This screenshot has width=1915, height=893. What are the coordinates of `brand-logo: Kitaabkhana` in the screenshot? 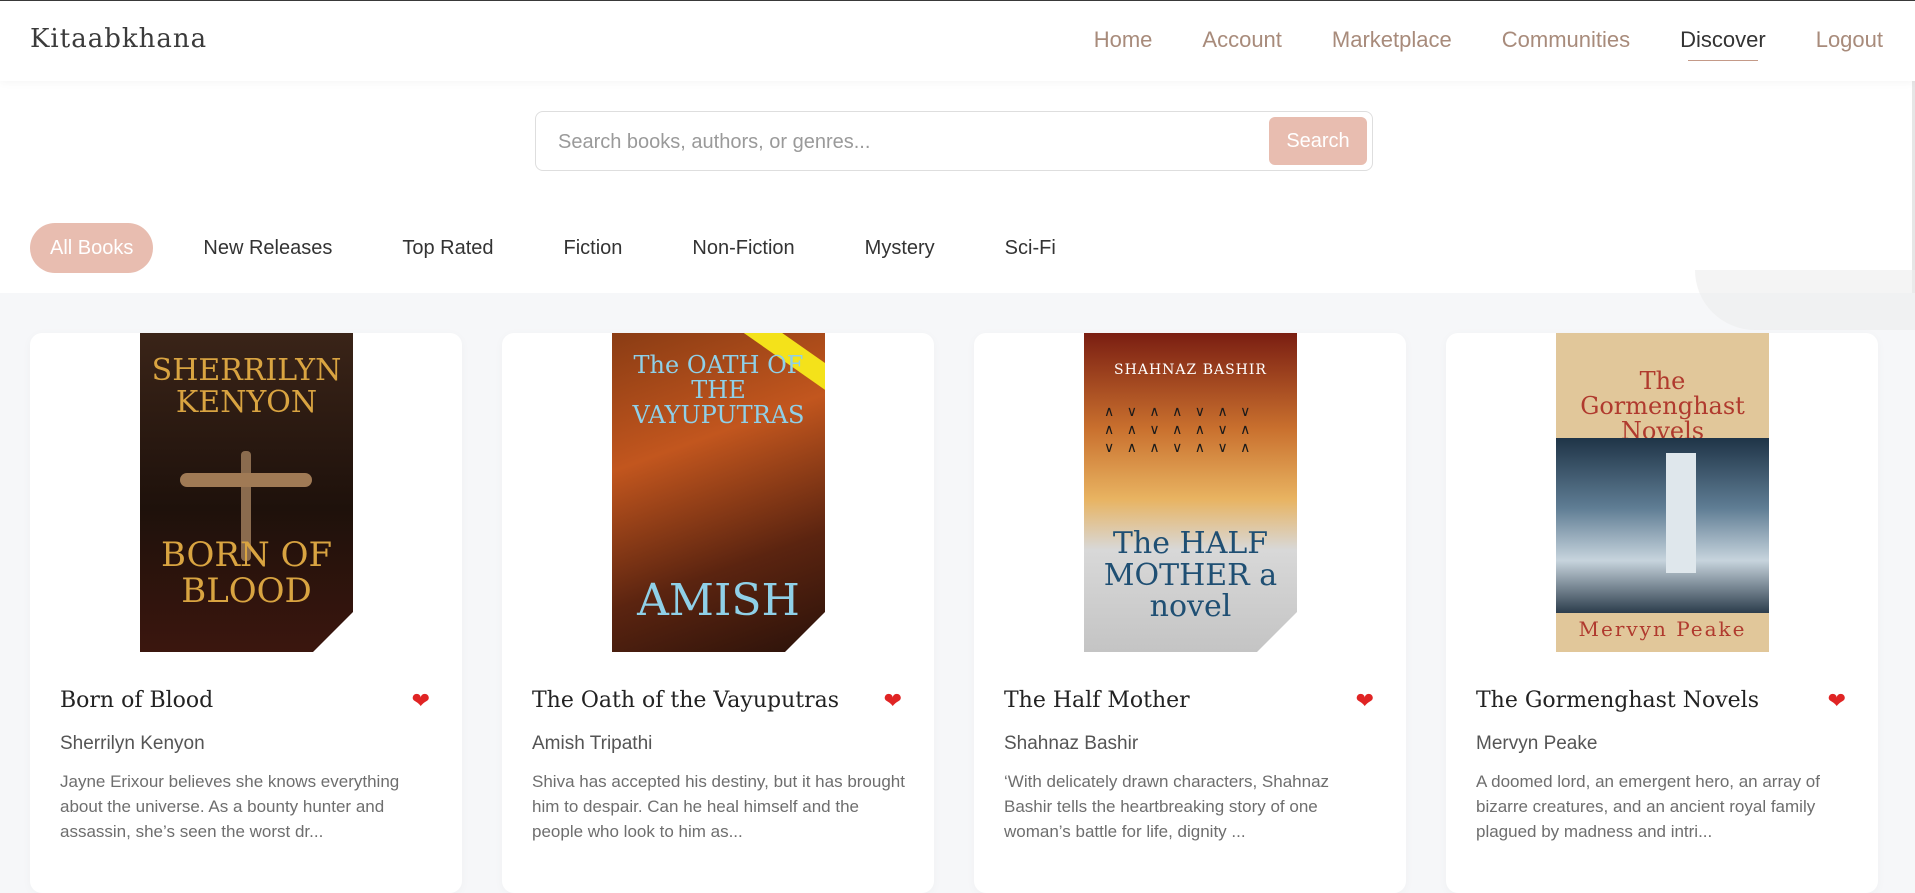 It's located at (118, 39).